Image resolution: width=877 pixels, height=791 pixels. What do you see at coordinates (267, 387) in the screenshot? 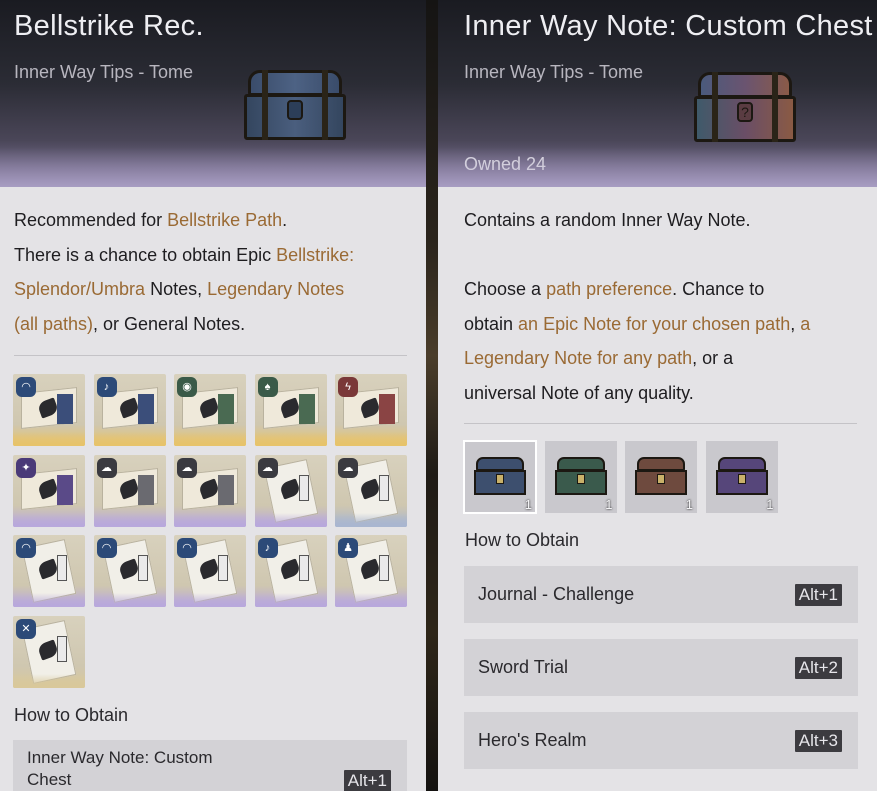
I see `path-badge-icon: ♠` at bounding box center [267, 387].